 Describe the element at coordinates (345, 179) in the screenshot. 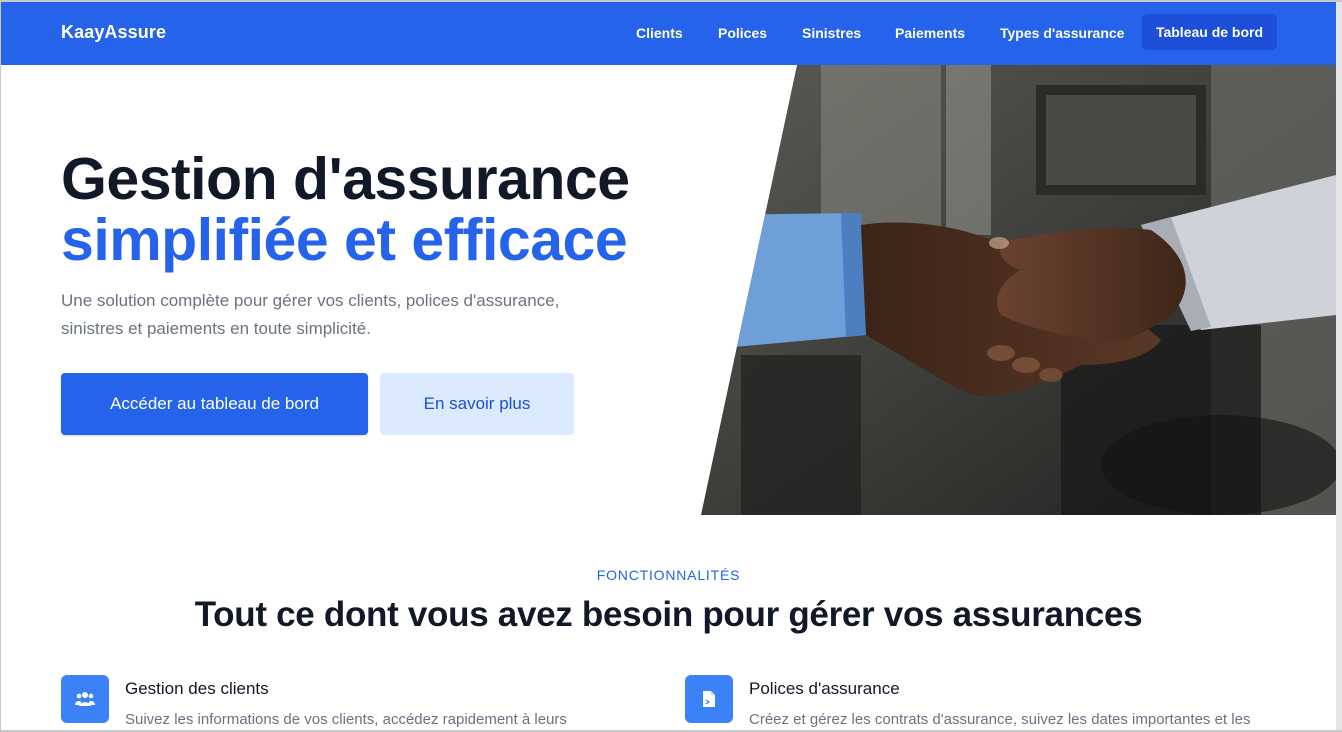

I see `hero-title-line1: Gestion d'assurance` at that location.